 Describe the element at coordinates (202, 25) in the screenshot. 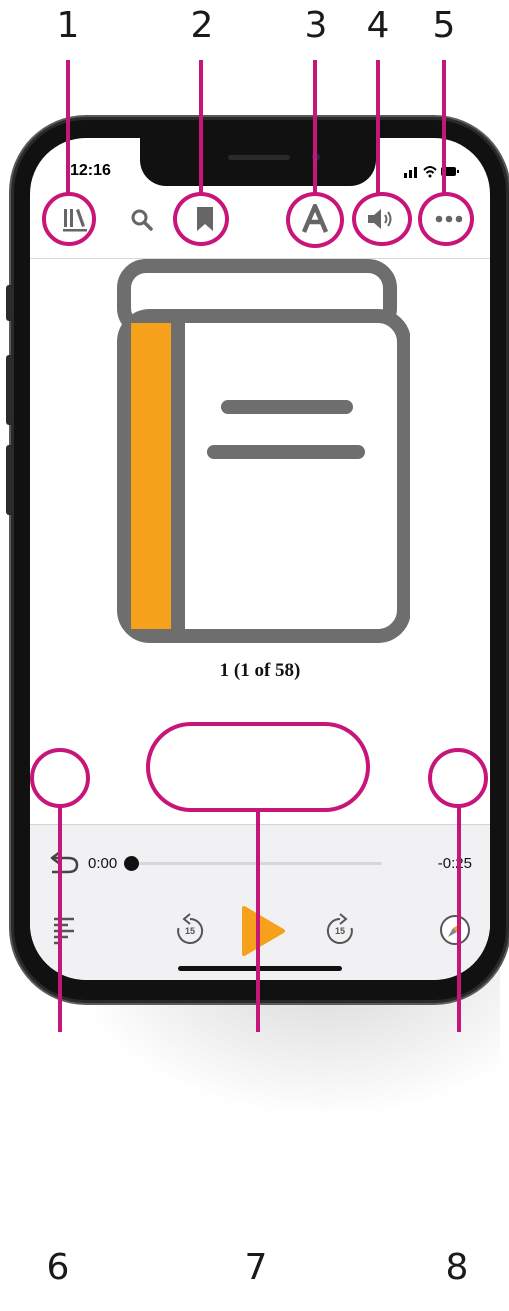

I see `callout-2: 2` at that location.